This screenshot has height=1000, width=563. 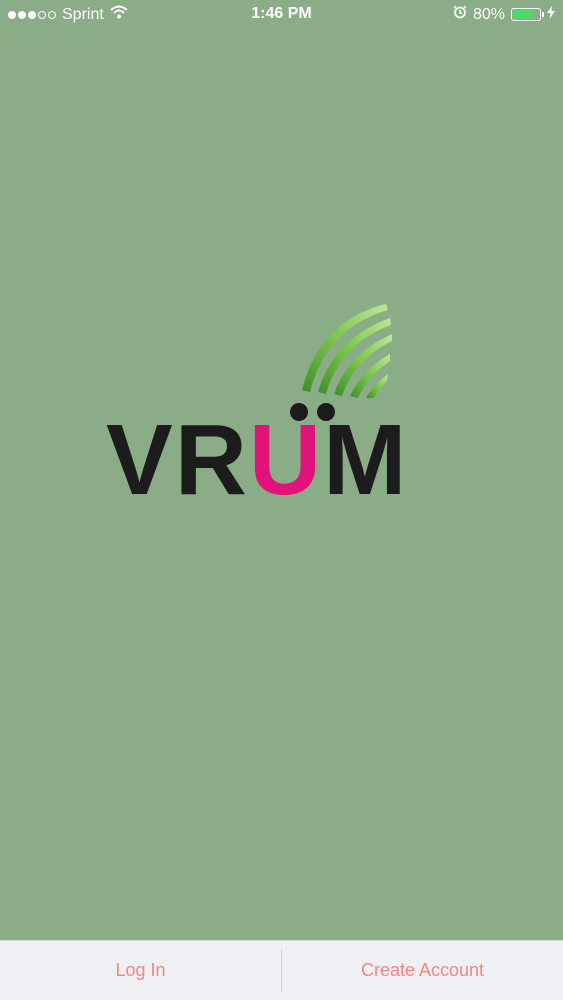 What do you see at coordinates (422, 970) in the screenshot?
I see `create-account-button: Create Account` at bounding box center [422, 970].